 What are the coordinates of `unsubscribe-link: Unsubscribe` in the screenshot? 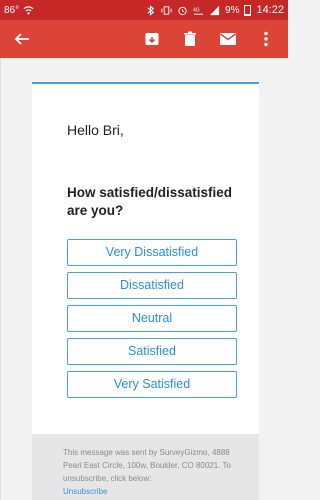 It's located at (85, 491).